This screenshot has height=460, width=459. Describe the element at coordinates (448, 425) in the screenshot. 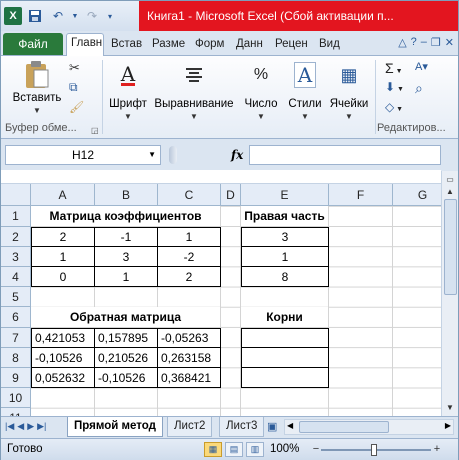

I see `scroll-right-icon: ▶` at that location.